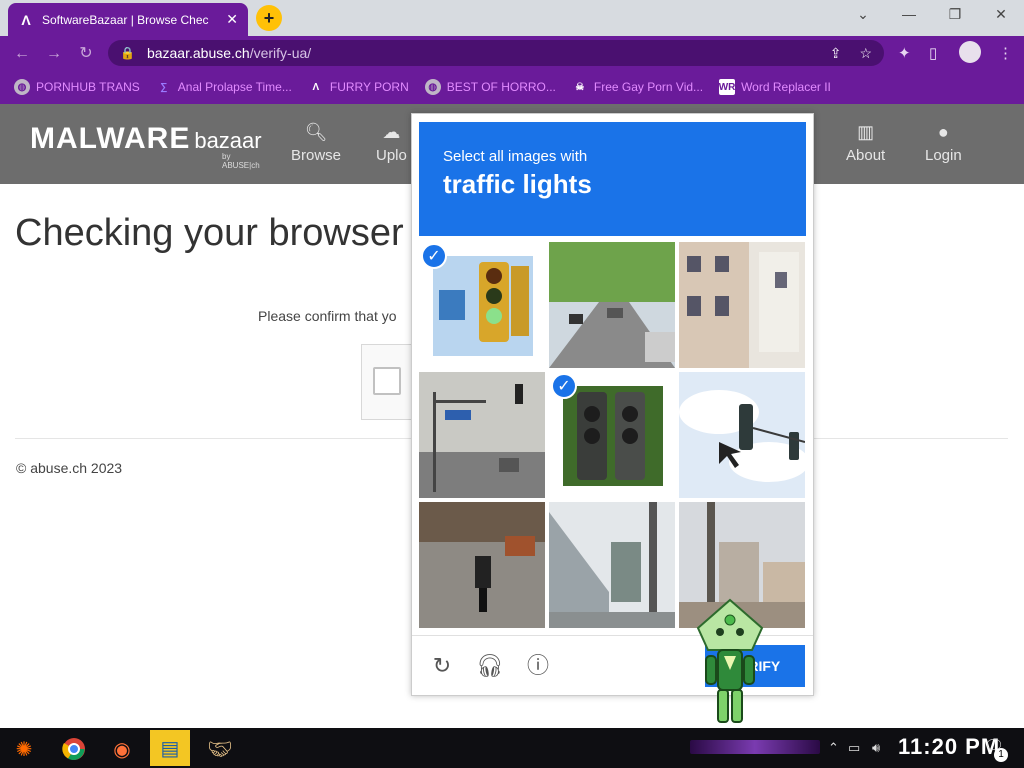 The height and width of the screenshot is (768, 1024). I want to click on side-panel-icon: ▯, so click(933, 53).